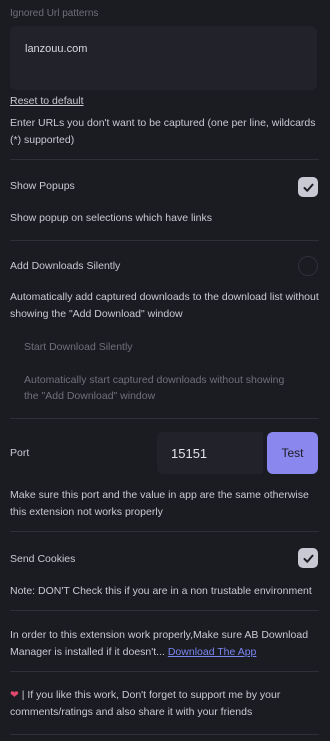  I want to click on port-input: 15151, so click(210, 453).